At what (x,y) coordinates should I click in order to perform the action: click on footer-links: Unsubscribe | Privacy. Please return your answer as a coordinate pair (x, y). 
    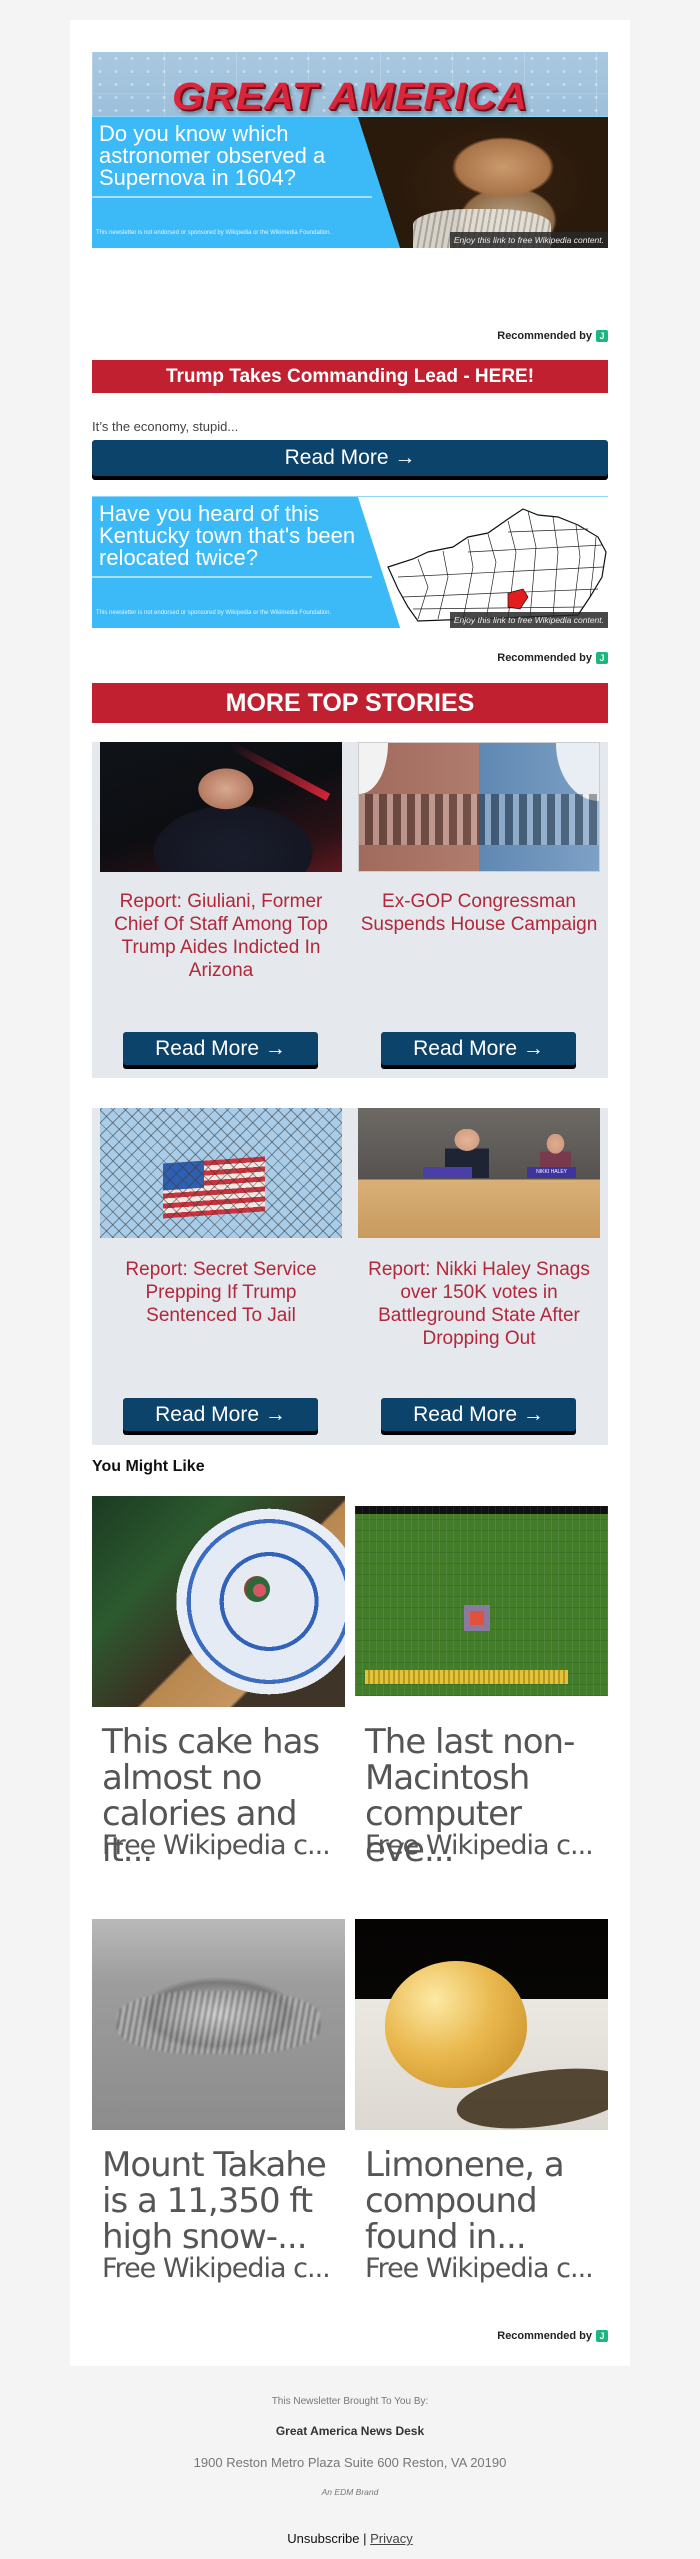
    Looking at the image, I should click on (350, 2538).